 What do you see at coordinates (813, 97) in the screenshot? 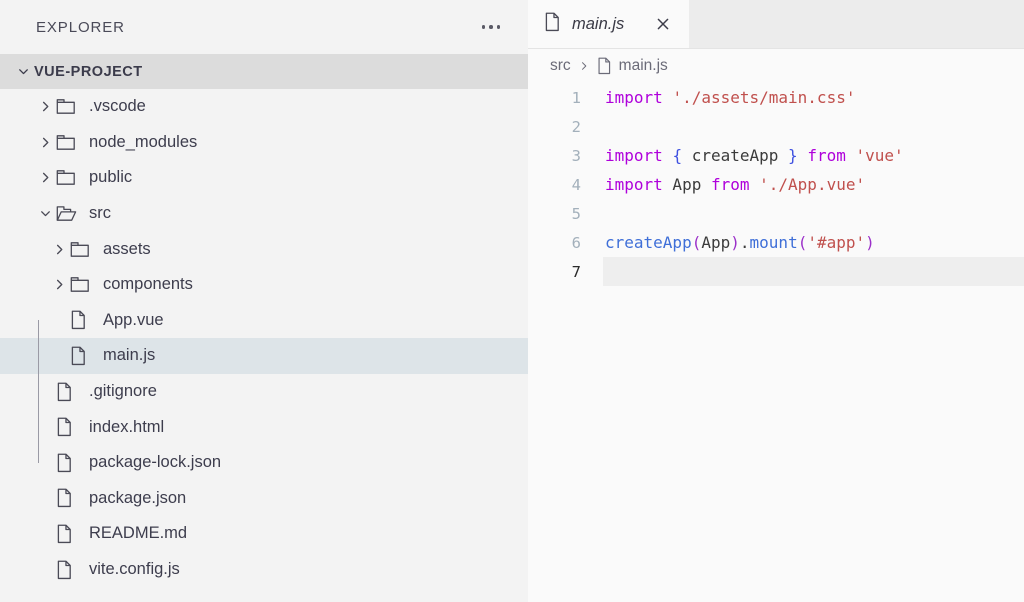
I see `code-line-text: import './assets/main.css'` at bounding box center [813, 97].